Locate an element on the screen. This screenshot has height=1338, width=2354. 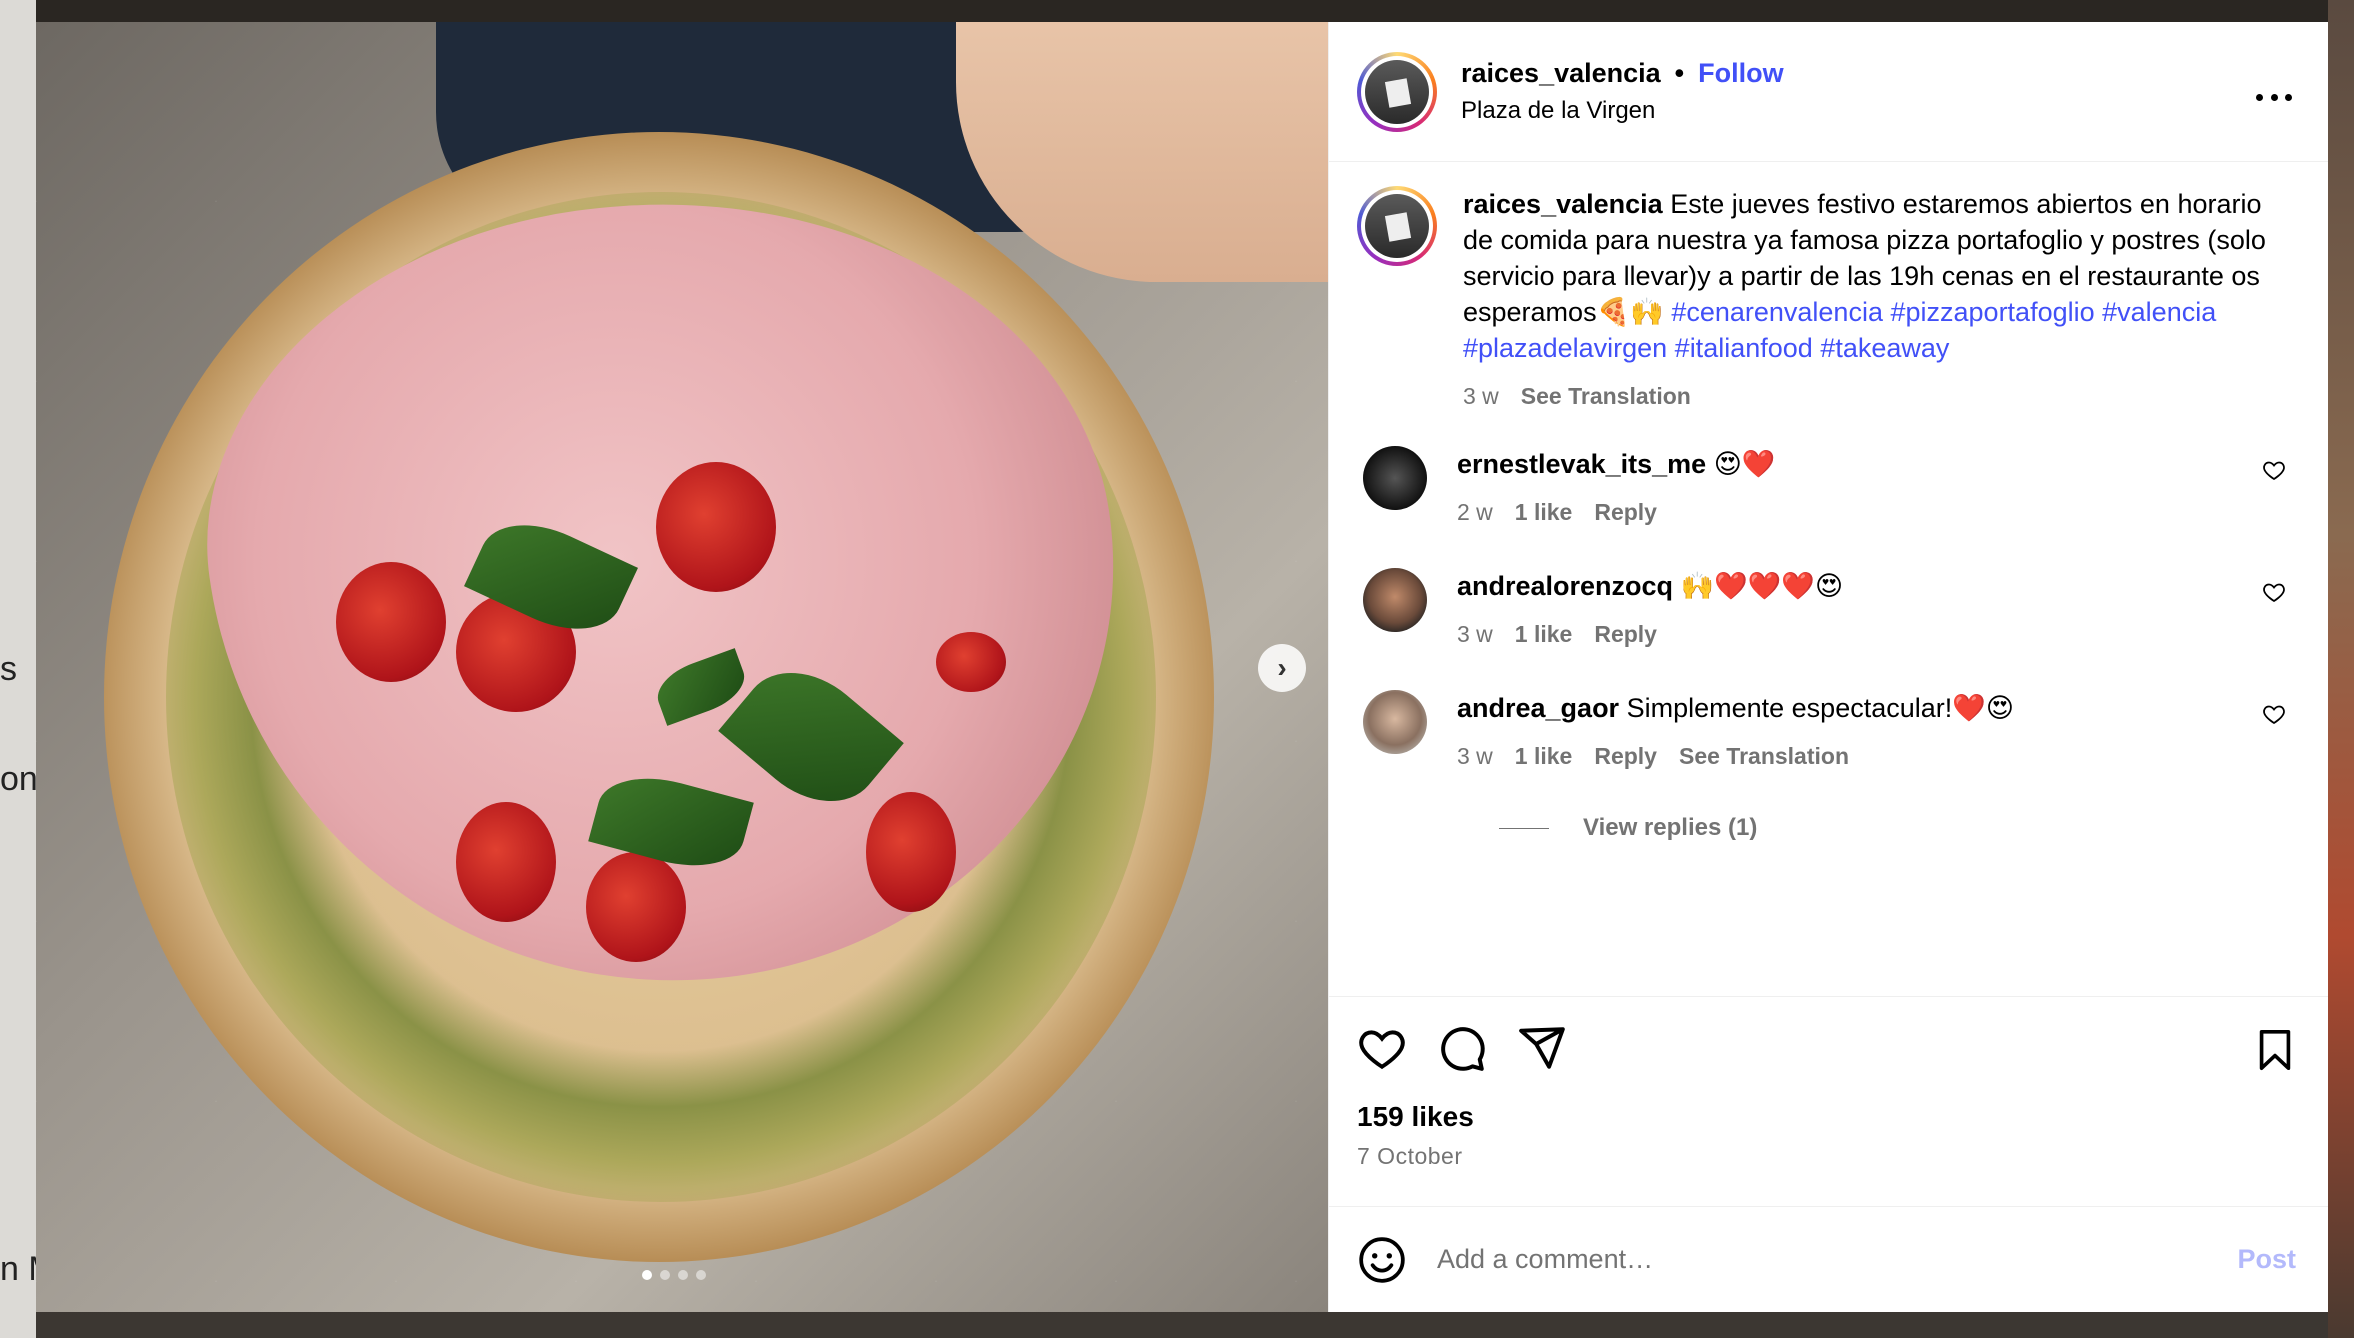
comment-input is located at coordinates (1837, 1259).